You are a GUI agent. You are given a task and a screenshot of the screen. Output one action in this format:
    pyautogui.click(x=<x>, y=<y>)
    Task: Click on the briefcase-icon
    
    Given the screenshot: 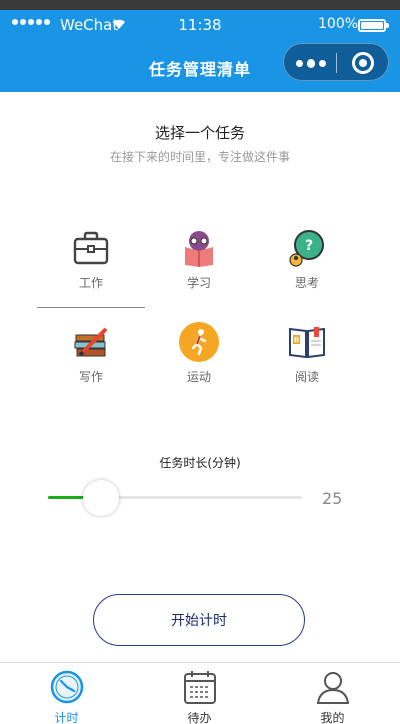 What is the action you would take?
    pyautogui.click(x=91, y=248)
    